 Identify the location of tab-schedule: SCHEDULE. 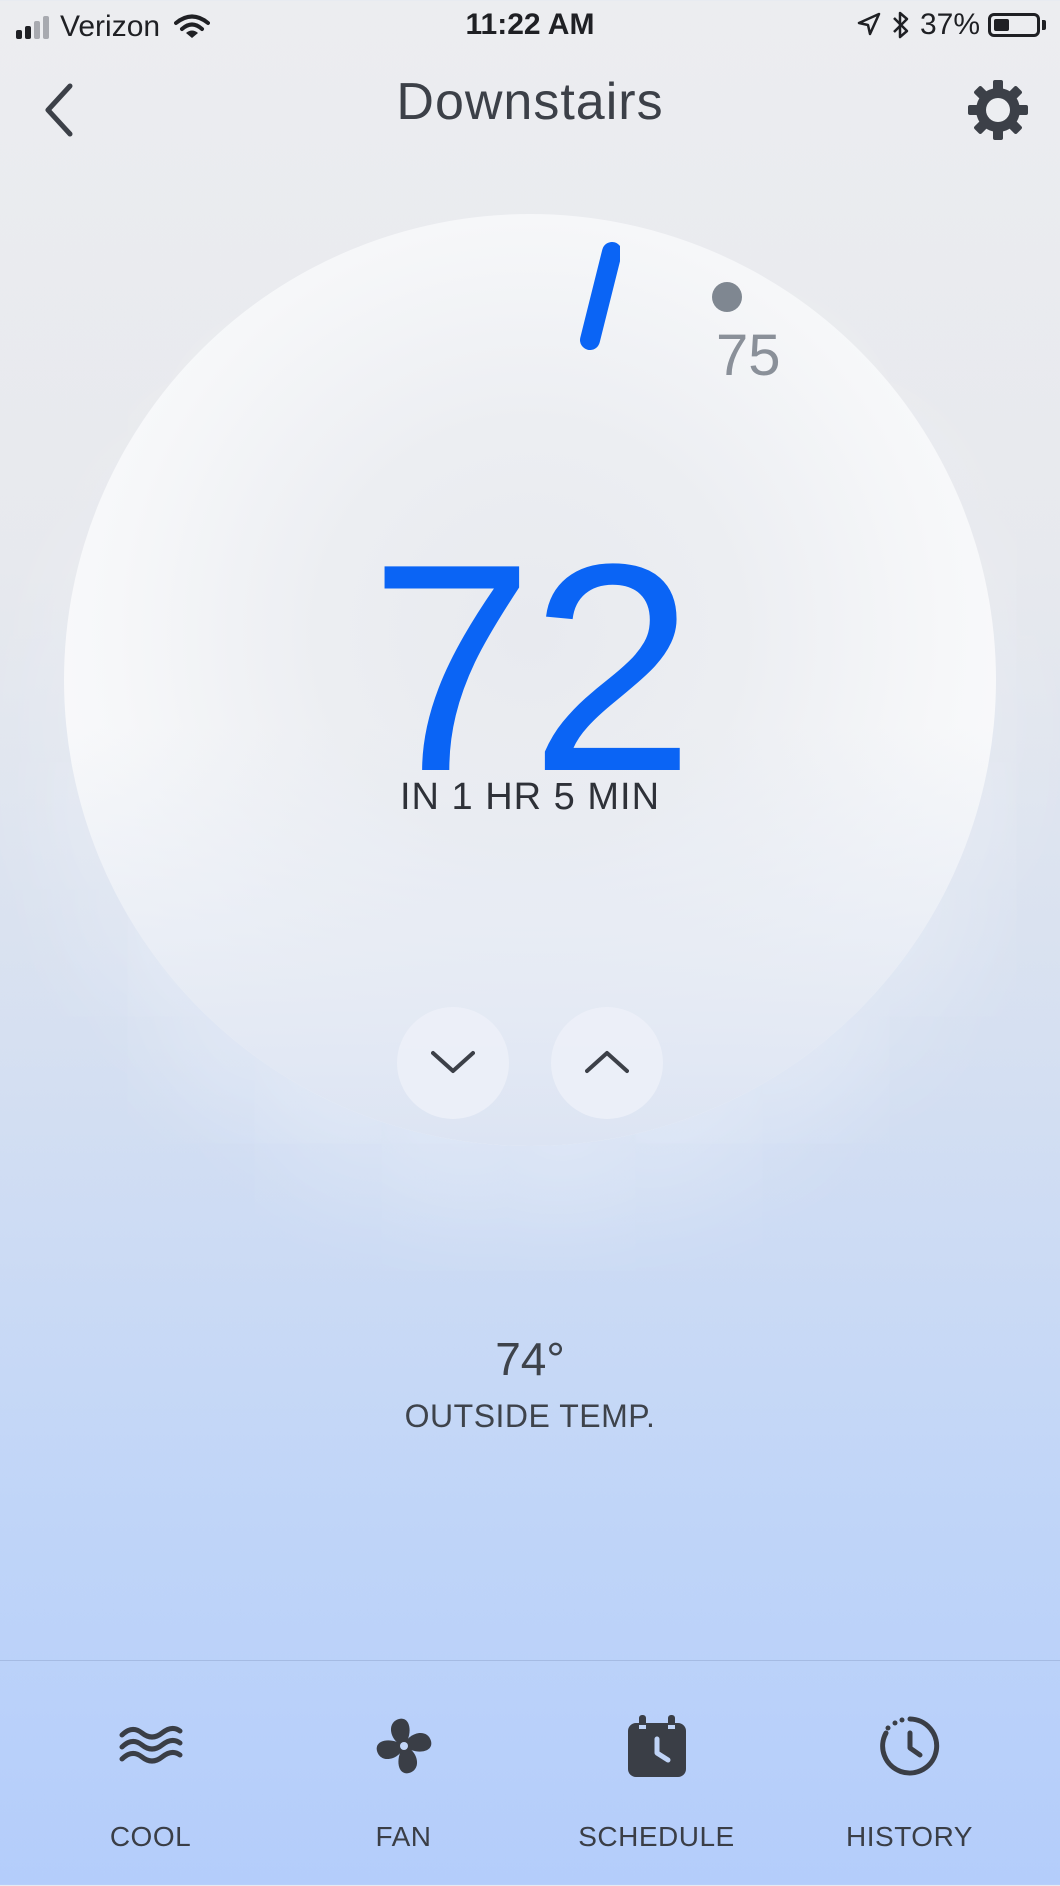
(656, 1773).